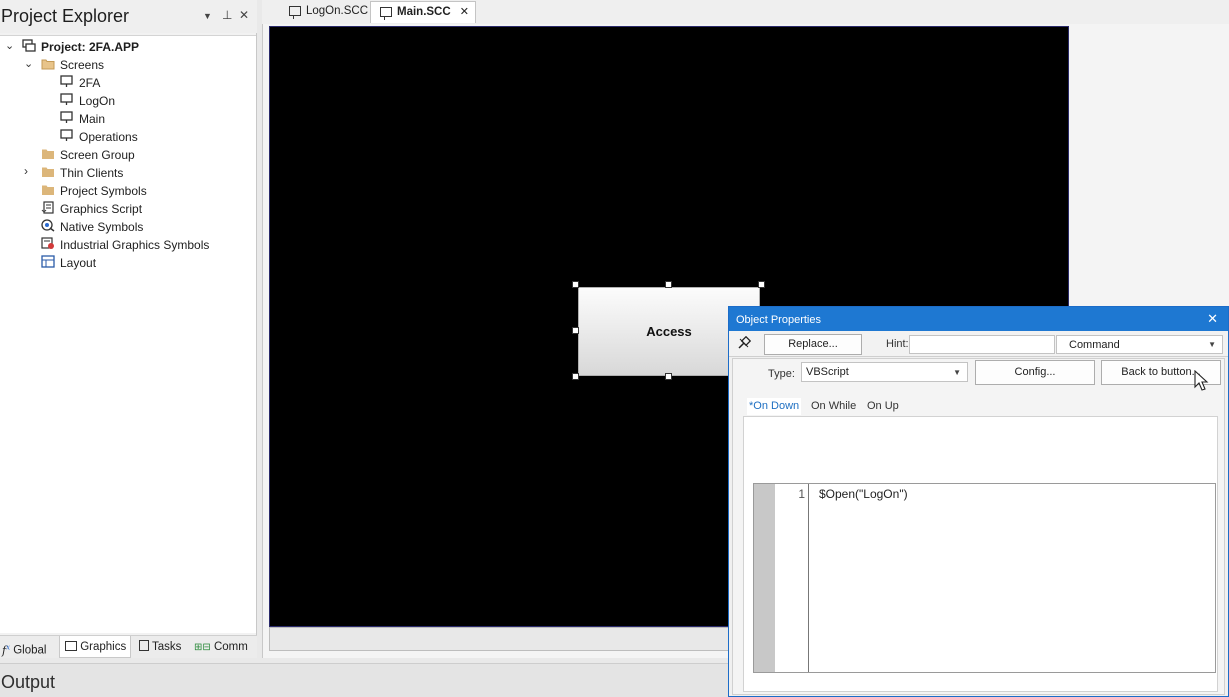  I want to click on tree-item-label: Screen Group, so click(97, 154).